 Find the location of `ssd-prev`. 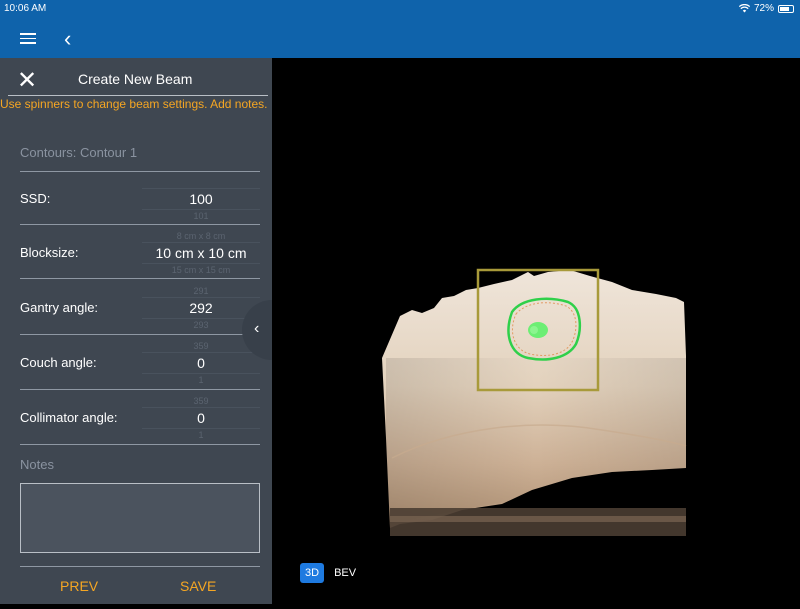

ssd-prev is located at coordinates (201, 182).